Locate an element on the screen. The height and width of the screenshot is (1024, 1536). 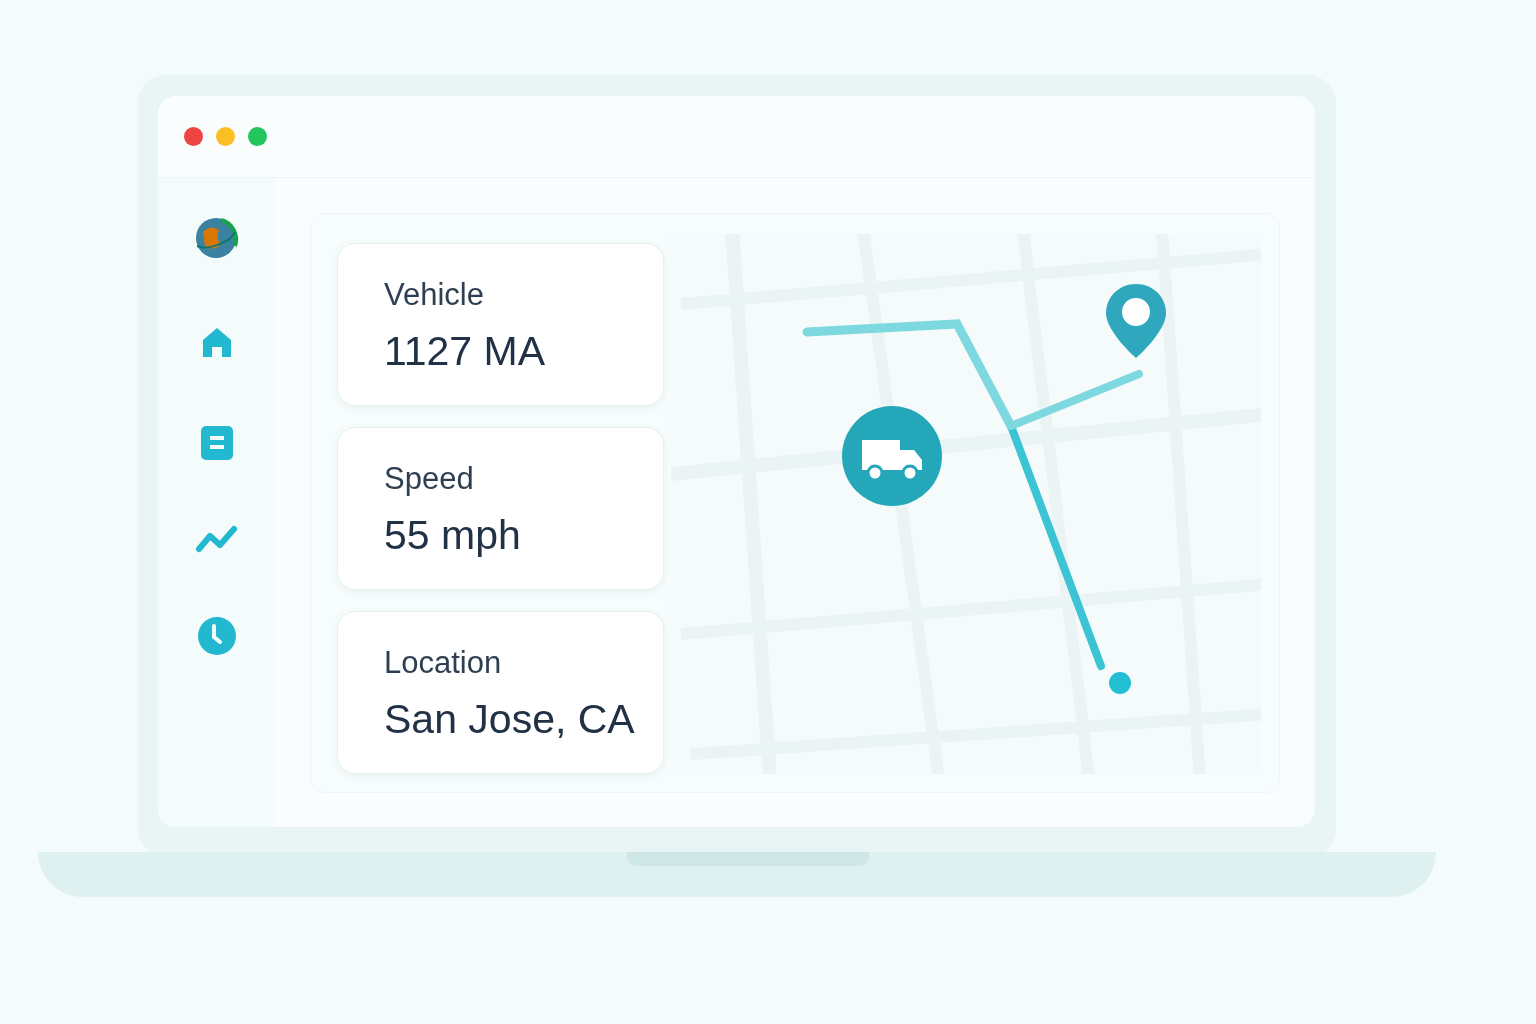
card-label: Speed is located at coordinates (429, 479).